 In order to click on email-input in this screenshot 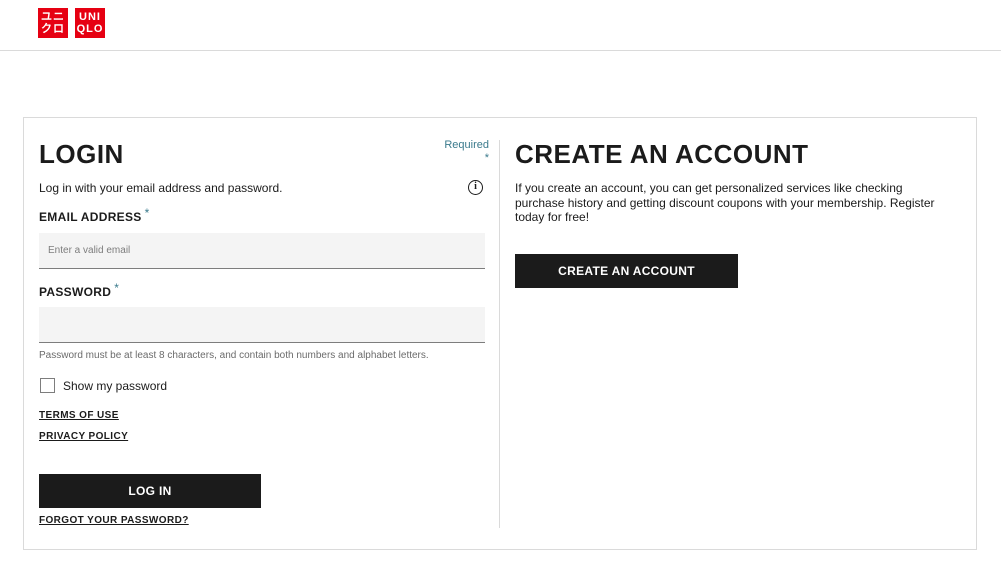, I will do `click(262, 251)`.